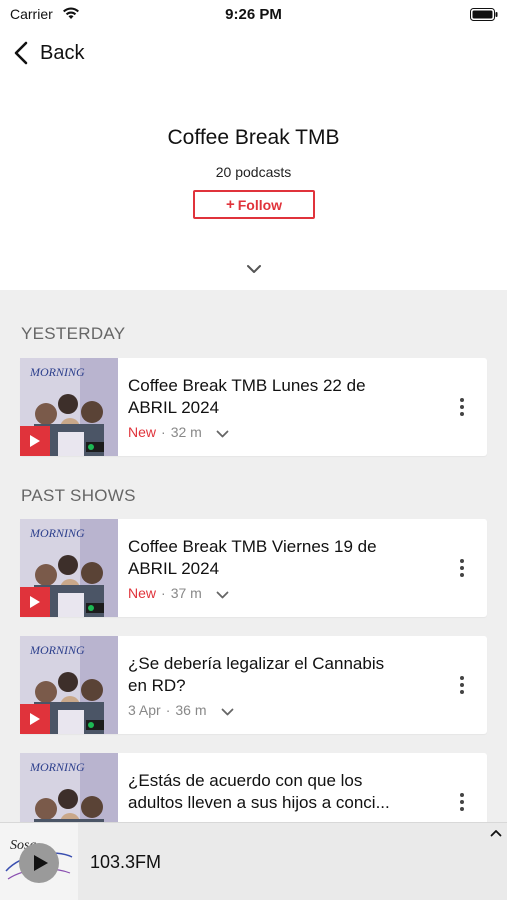 The image size is (507, 900). I want to click on back-label: Back, so click(62, 52).